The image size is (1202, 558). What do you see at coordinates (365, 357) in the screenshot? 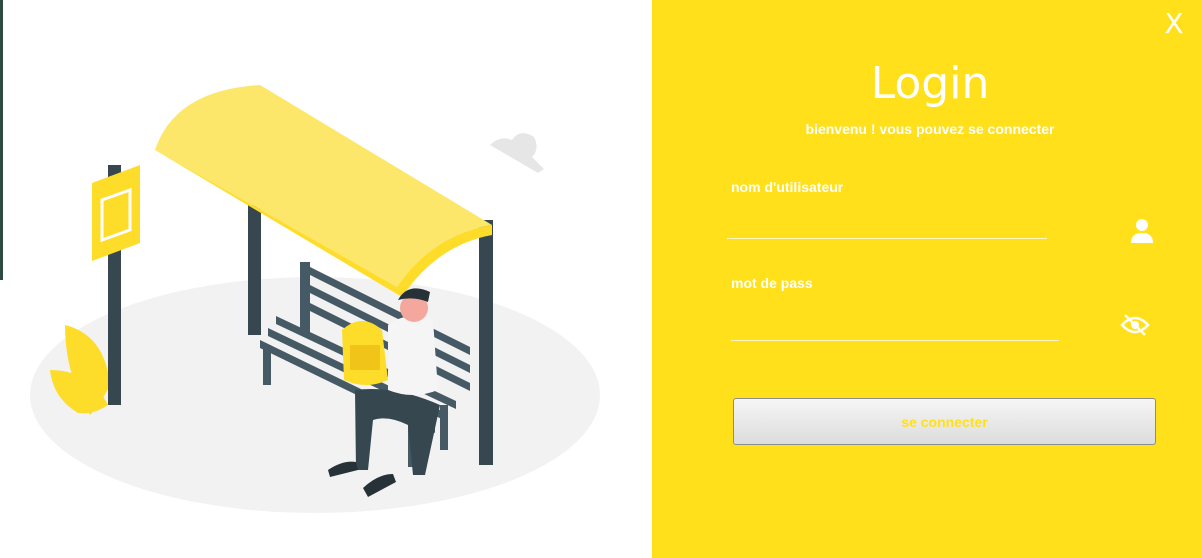
I see `backpack-pocket` at bounding box center [365, 357].